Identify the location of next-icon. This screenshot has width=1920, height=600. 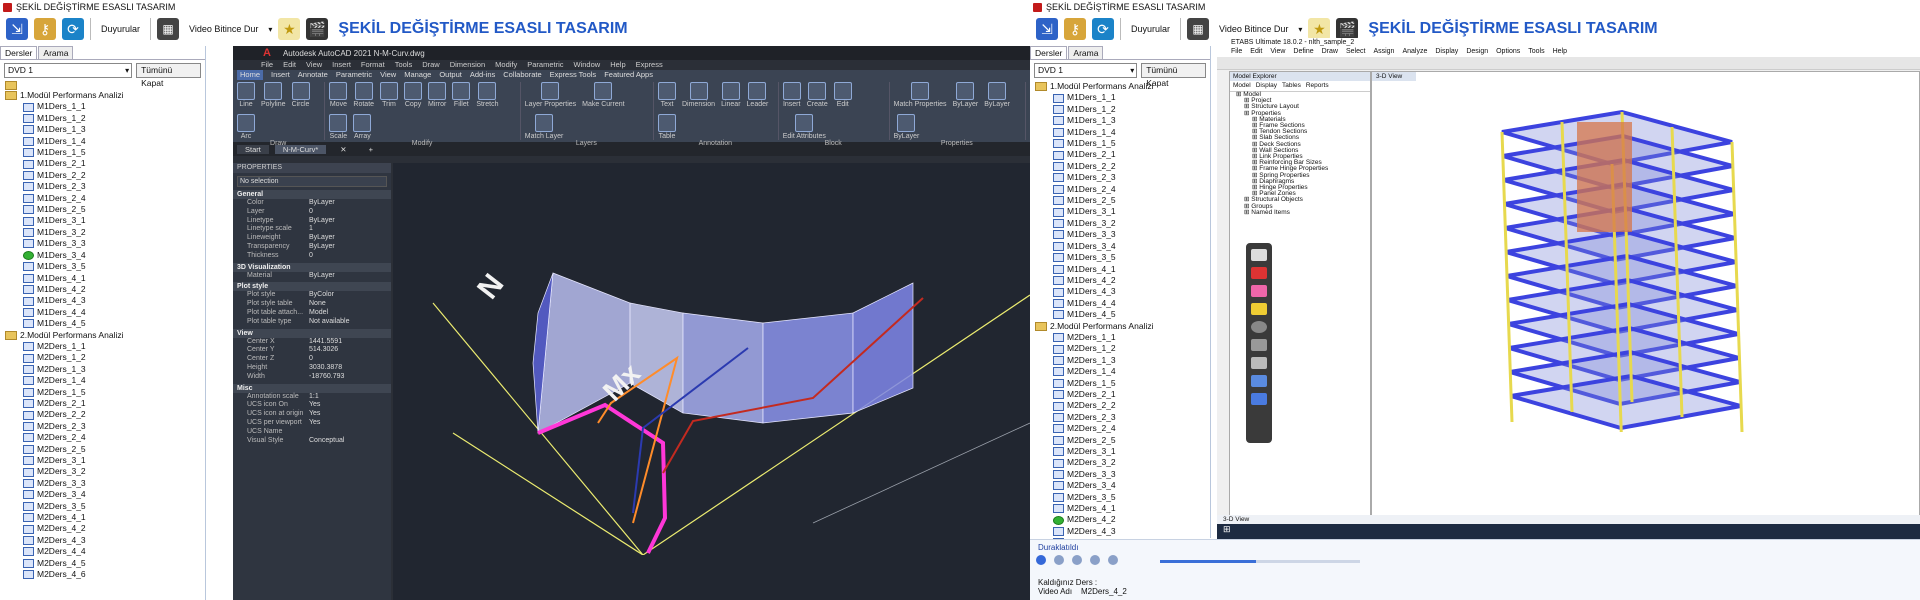
(1095, 560).